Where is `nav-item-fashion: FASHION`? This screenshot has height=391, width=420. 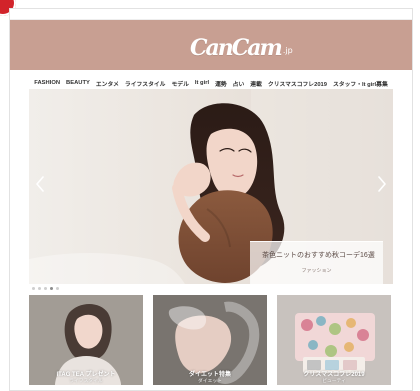
nav-item-fashion: FASHION is located at coordinates (47, 83).